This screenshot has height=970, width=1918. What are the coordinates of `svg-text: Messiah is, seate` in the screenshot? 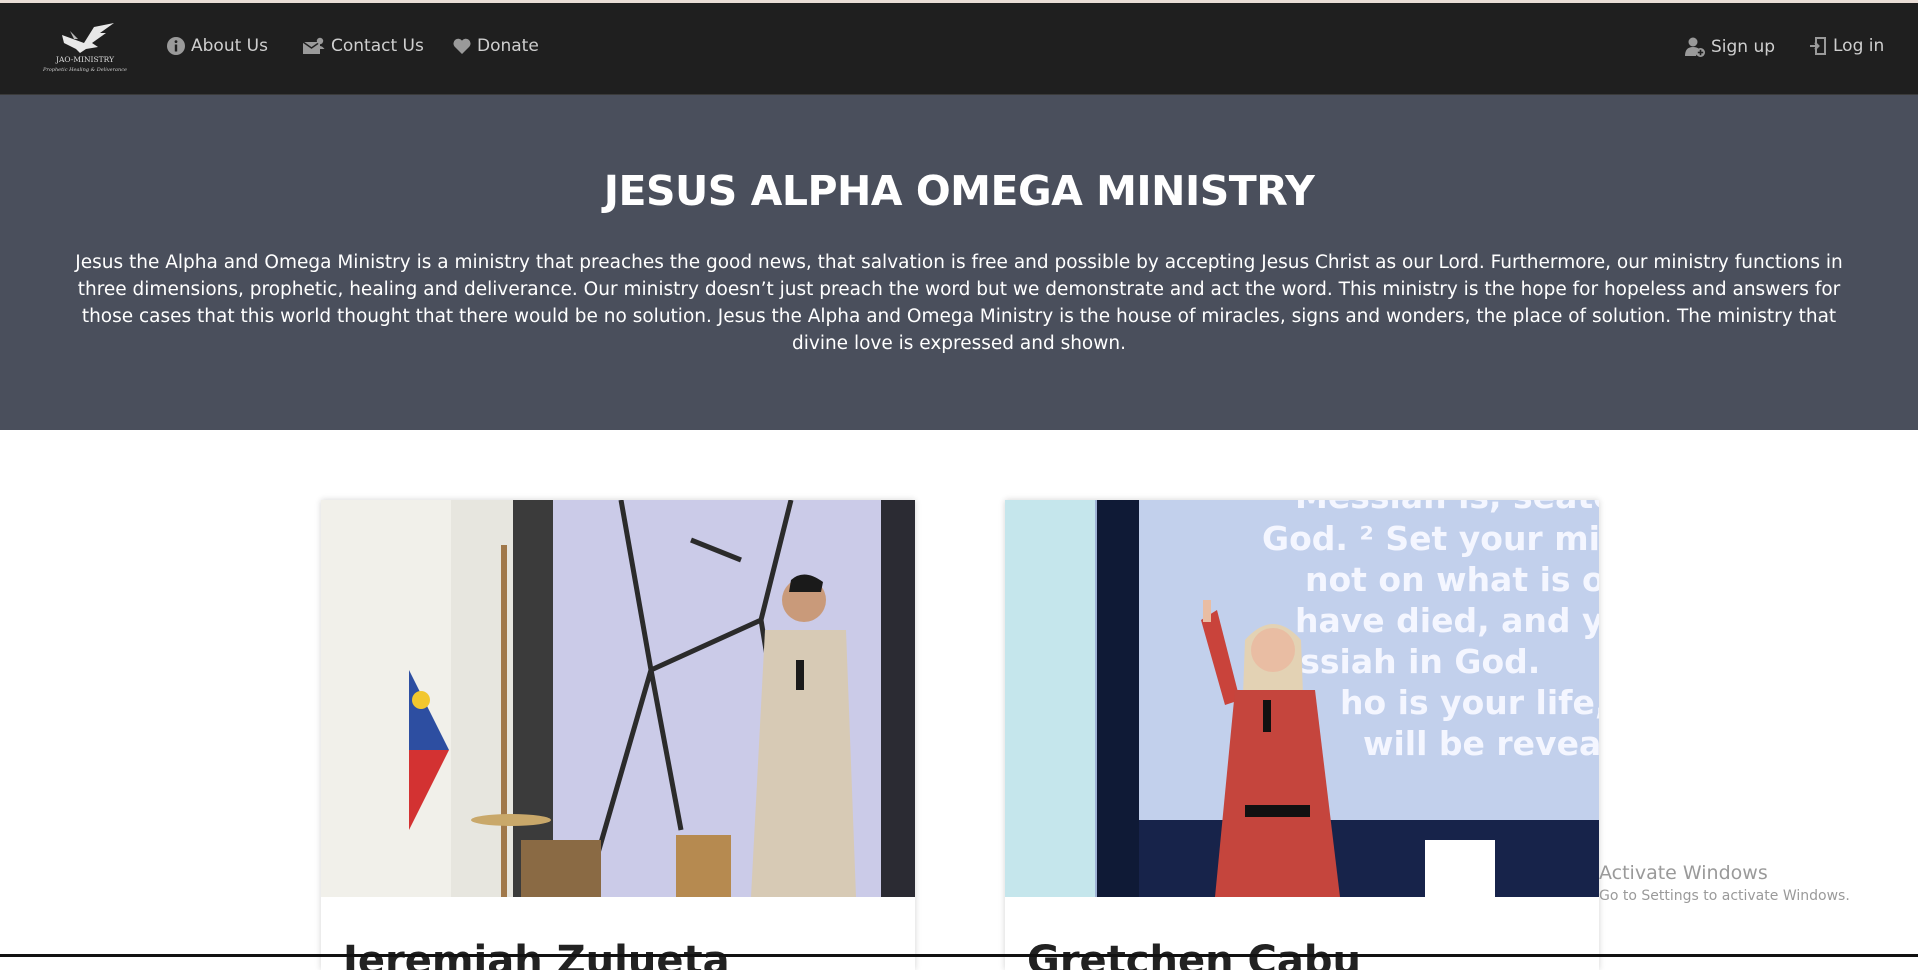 It's located at (1447, 508).